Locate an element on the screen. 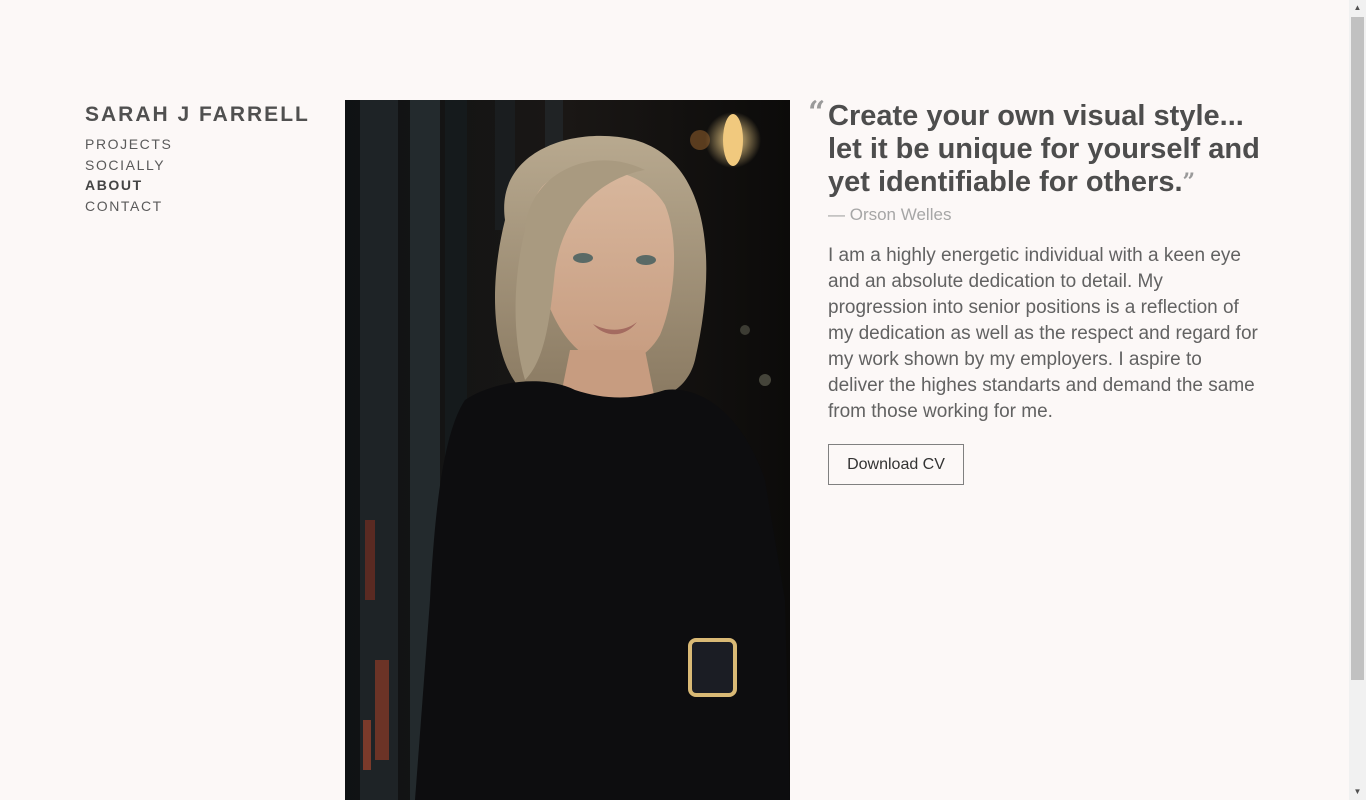  scrollbar: ▲ ▼ is located at coordinates (1357, 400).